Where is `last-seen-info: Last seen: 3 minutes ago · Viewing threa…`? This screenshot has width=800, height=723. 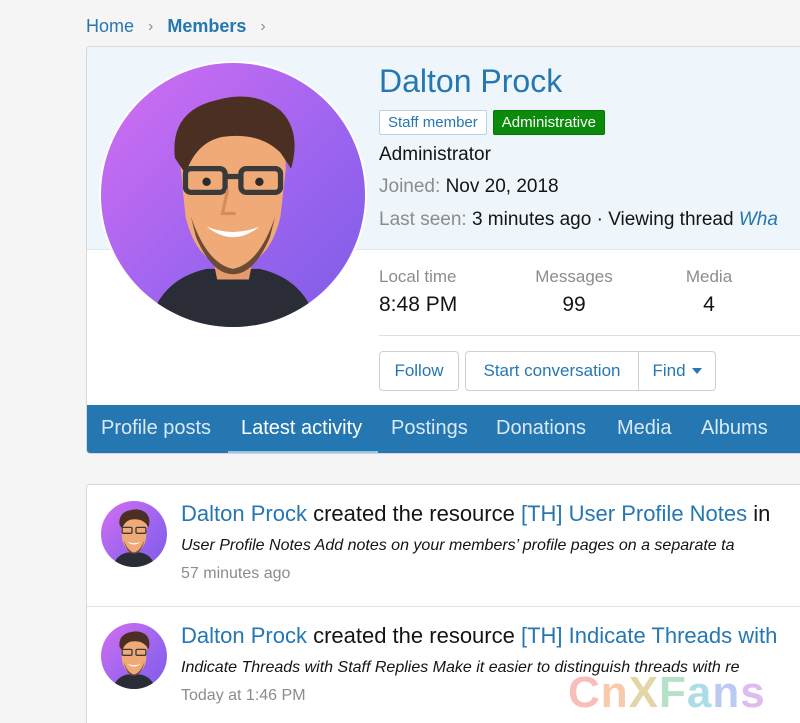
last-seen-info: Last seen: 3 minutes ago · Viewing threa… is located at coordinates (578, 220).